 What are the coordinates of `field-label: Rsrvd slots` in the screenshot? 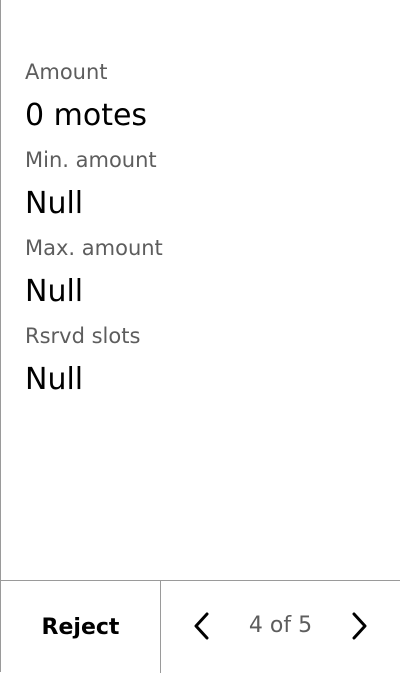 It's located at (83, 336).